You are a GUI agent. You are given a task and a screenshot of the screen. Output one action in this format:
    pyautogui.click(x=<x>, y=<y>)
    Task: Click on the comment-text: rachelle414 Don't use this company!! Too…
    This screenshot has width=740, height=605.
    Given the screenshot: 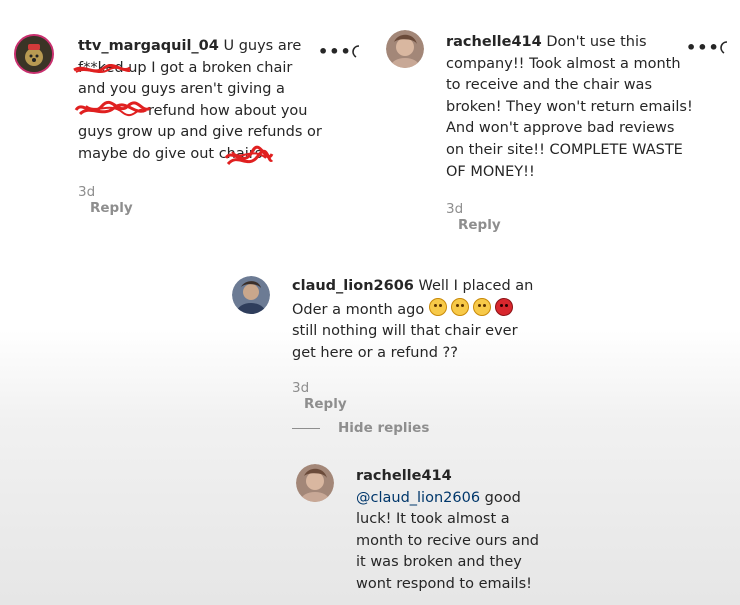 What is the action you would take?
    pyautogui.click(x=569, y=107)
    